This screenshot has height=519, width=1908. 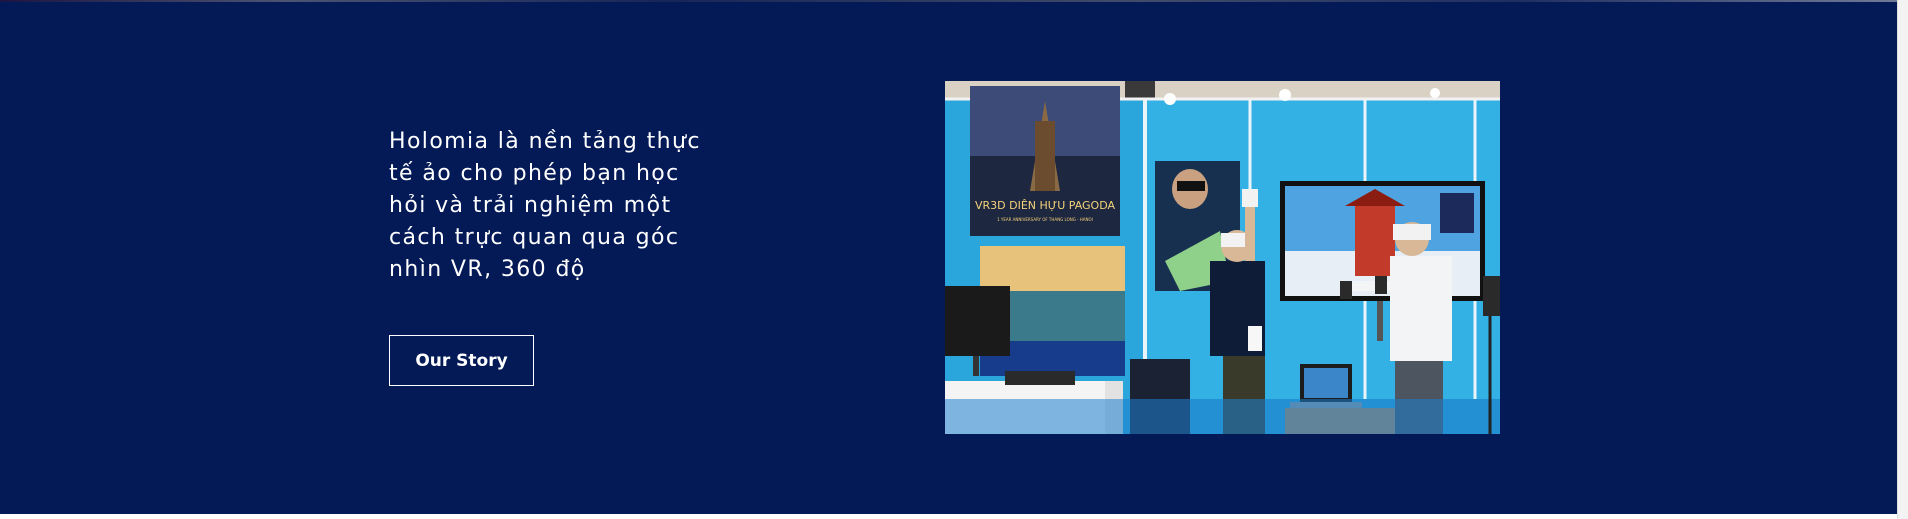 I want to click on banner-title: VR3D DIÊN HỰU PAGODA, so click(x=1045, y=205).